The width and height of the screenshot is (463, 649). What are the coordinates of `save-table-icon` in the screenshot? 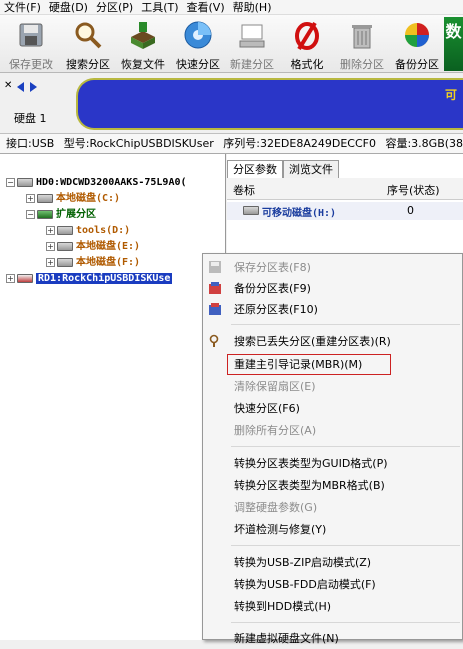 It's located at (215, 267).